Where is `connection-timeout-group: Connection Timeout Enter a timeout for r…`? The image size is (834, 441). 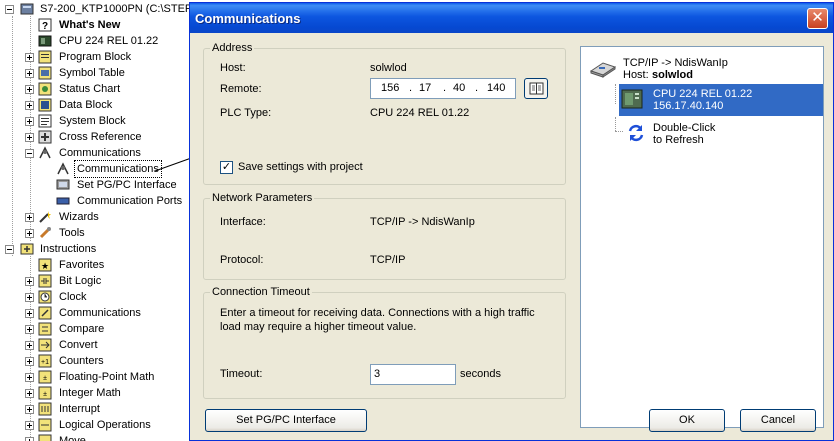
connection-timeout-group: Connection Timeout Enter a timeout for r… is located at coordinates (384, 342).